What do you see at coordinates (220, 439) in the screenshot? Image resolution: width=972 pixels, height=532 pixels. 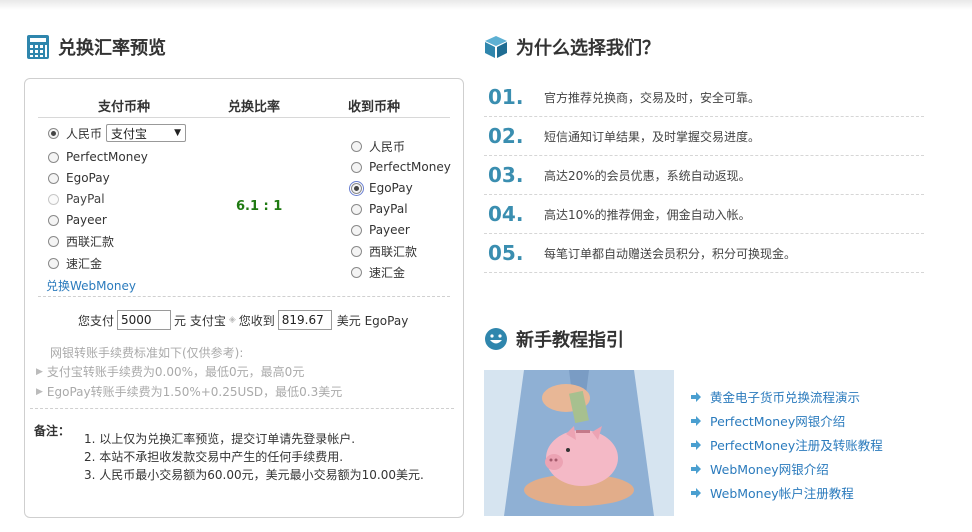 I see `note-item: 1. 以上仅为兑换汇率预览，提交订单请先登录帐户.` at bounding box center [220, 439].